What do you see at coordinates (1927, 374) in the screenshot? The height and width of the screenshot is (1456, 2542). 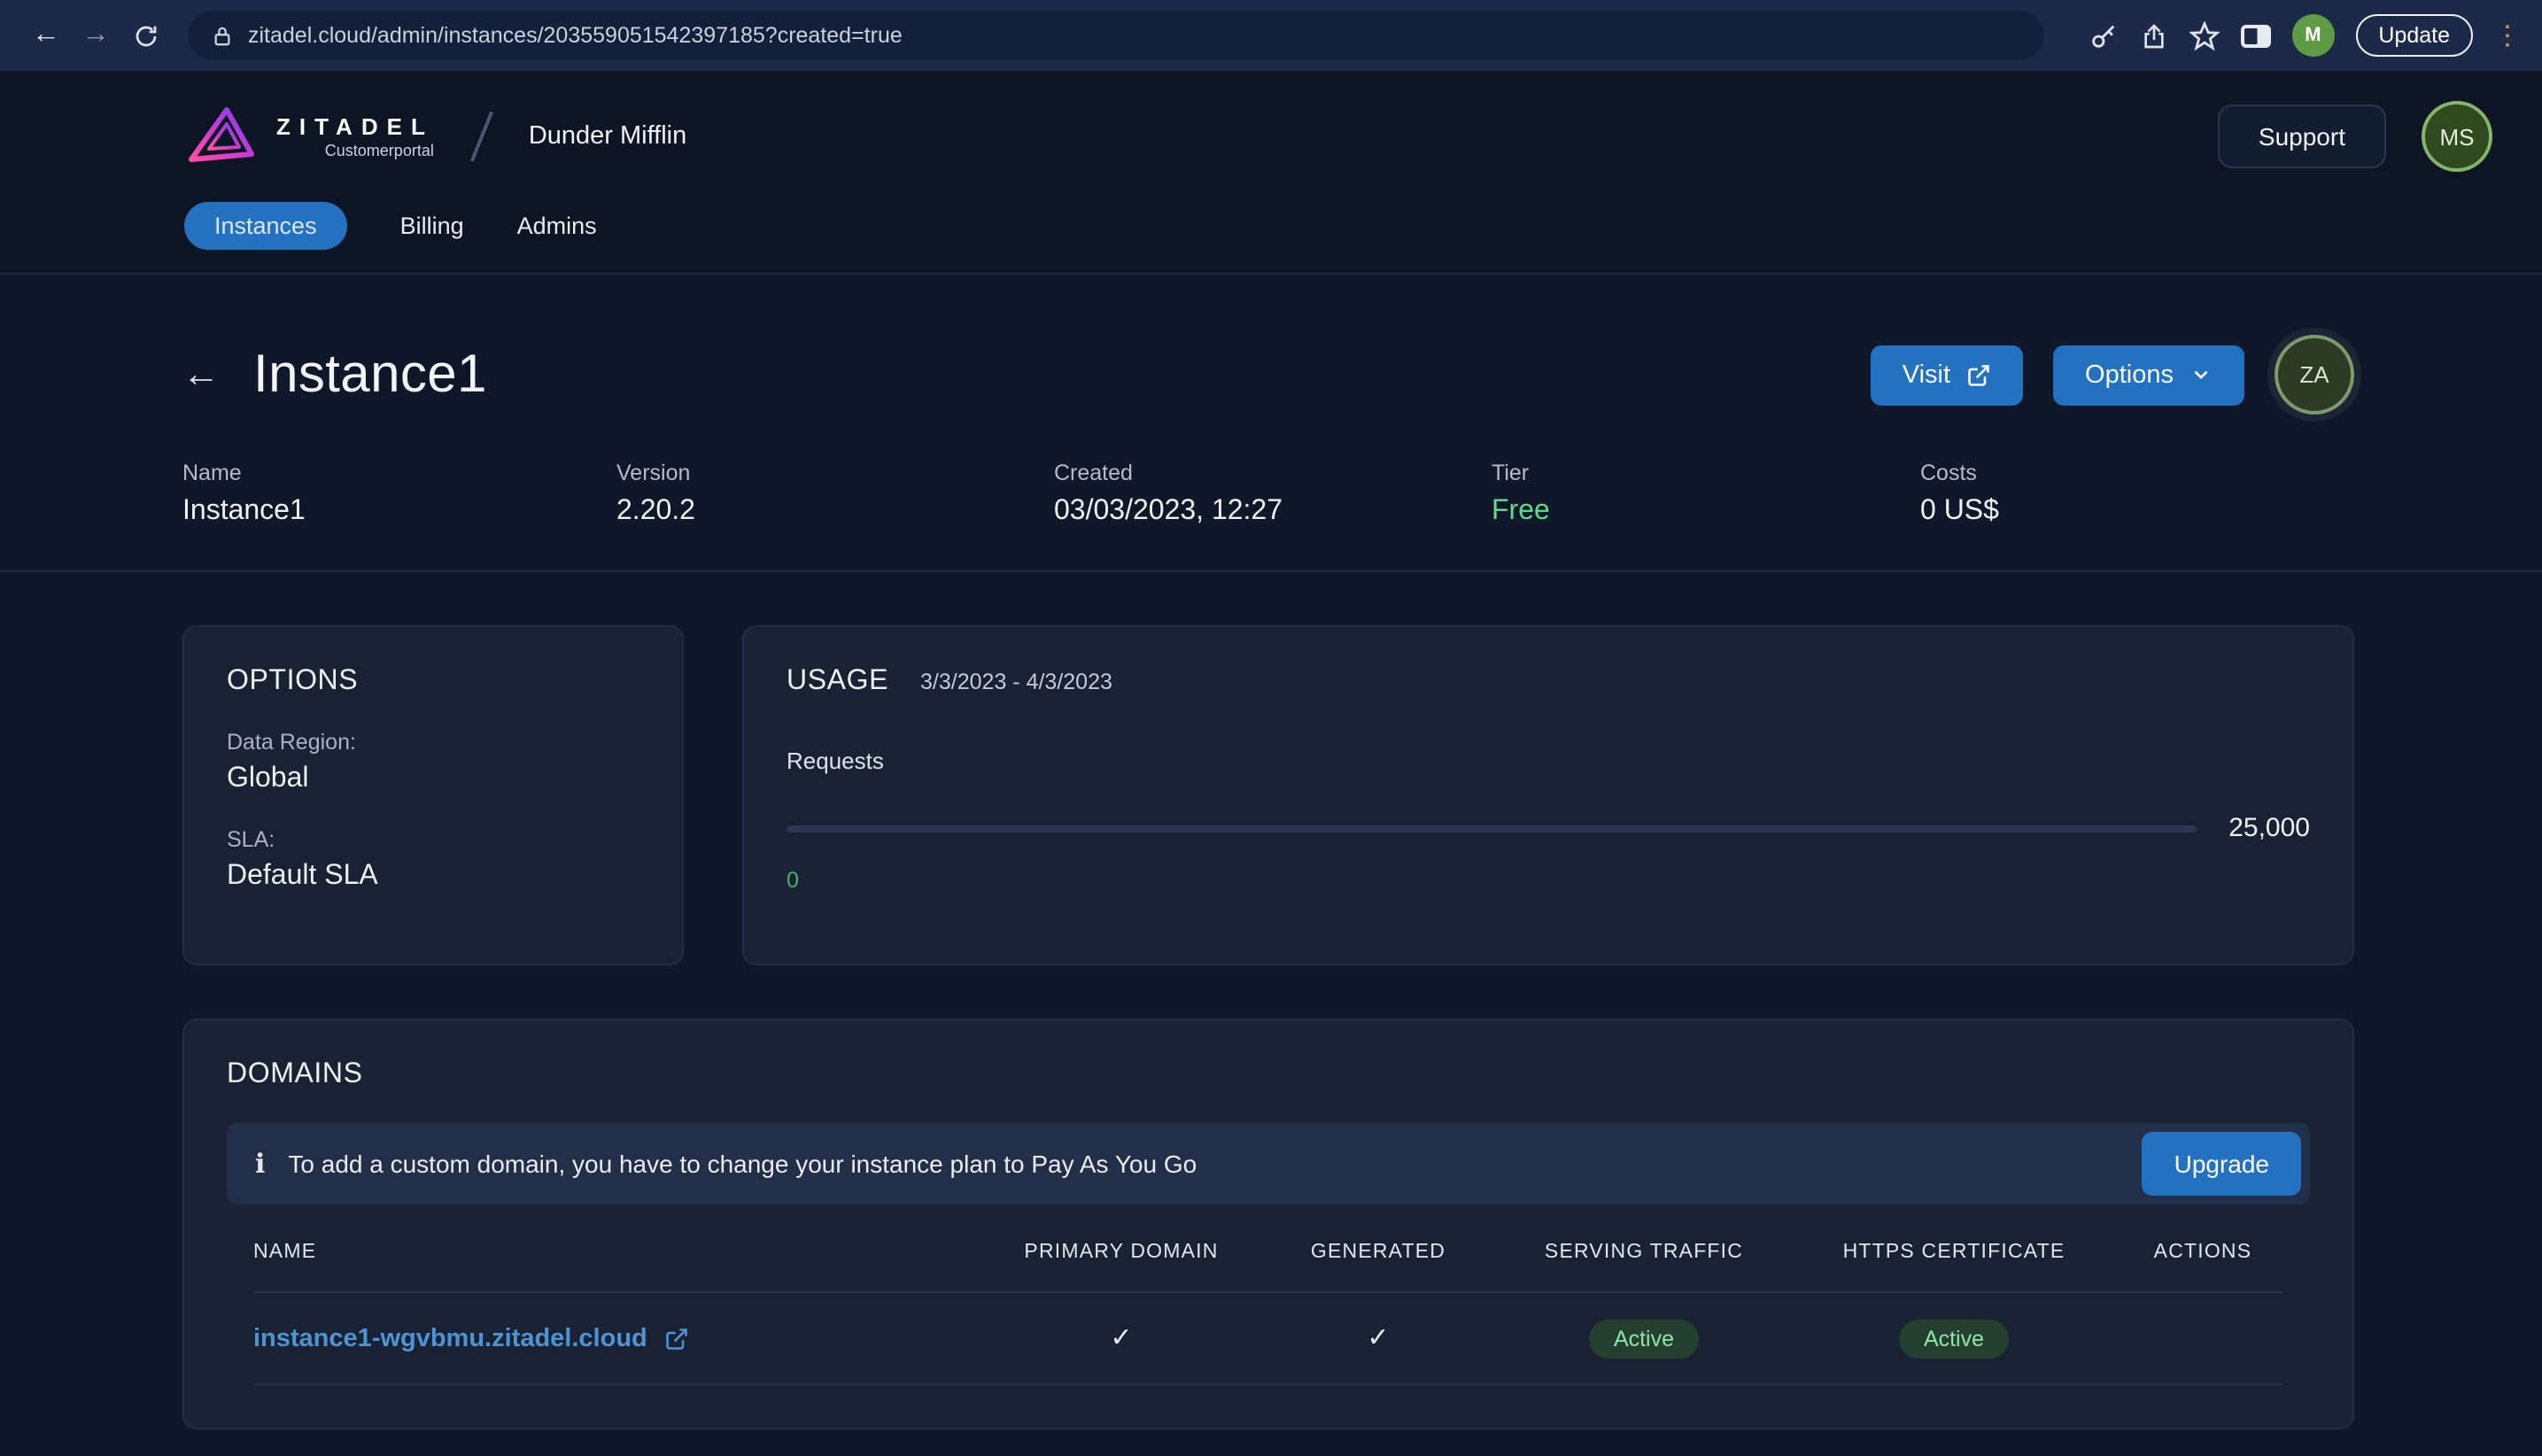 I see `visit-button-label: Visit` at bounding box center [1927, 374].